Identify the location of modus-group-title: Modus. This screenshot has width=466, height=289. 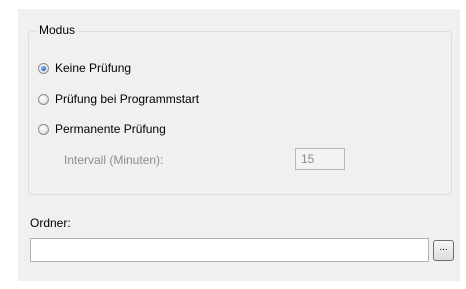
(57, 30).